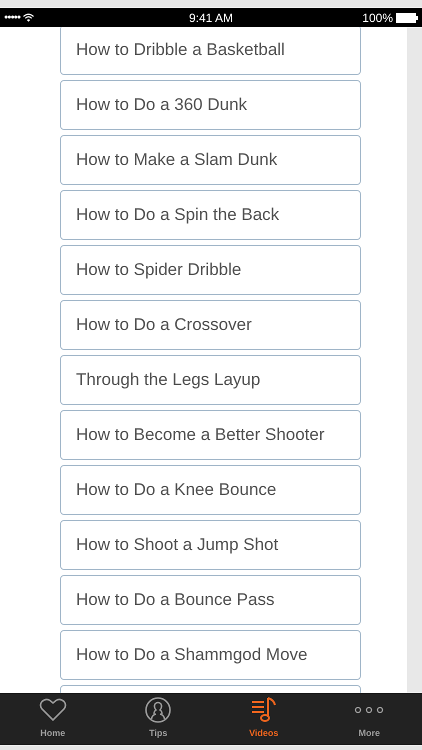 This screenshot has width=422, height=750. I want to click on video-item: How to Do a 360 Dunk, so click(210, 105).